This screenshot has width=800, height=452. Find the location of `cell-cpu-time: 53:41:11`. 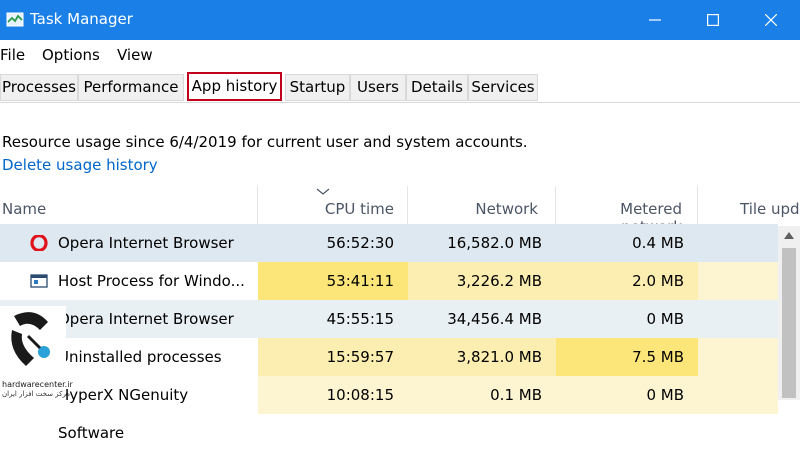

cell-cpu-time: 53:41:11 is located at coordinates (333, 281).